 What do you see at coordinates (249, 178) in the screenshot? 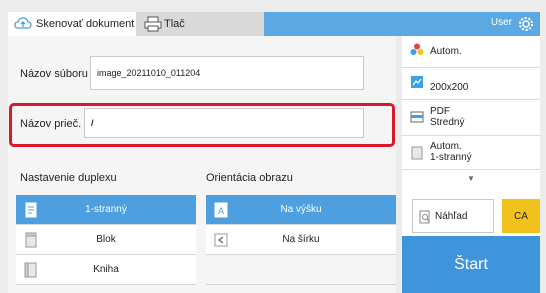
I see `orientation-section-label: Orientácia obrazu` at bounding box center [249, 178].